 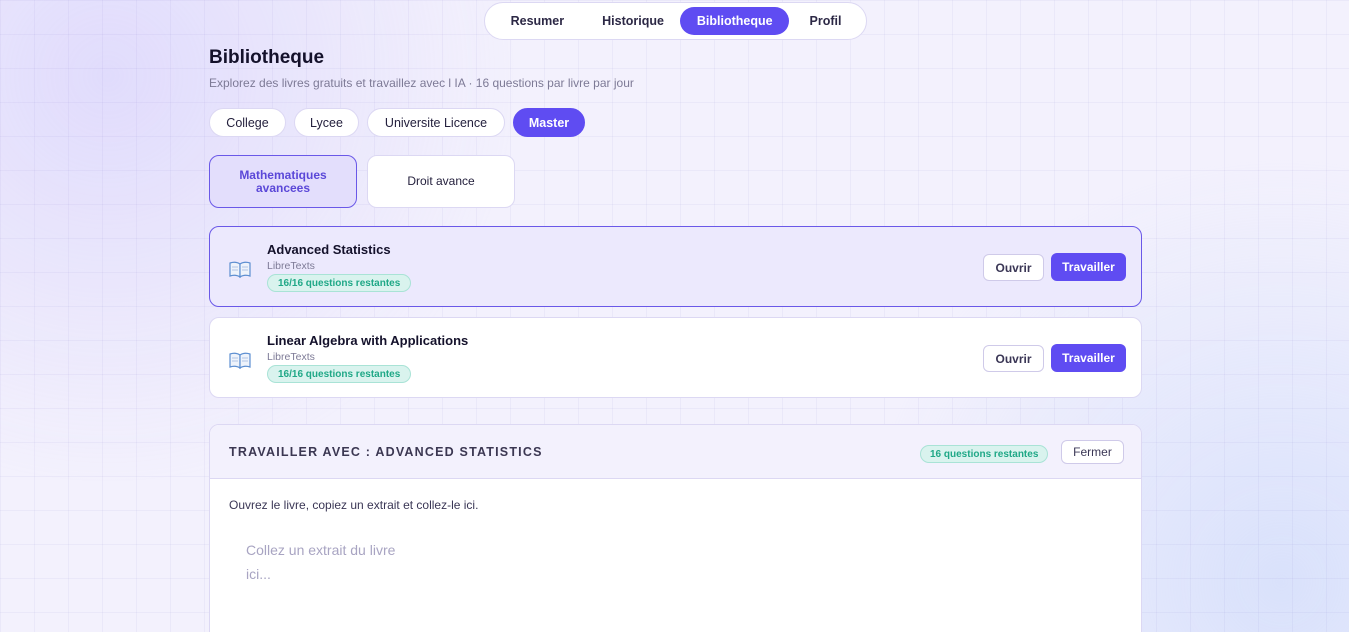 I want to click on subject-card-droit-avance: Droit avance, so click(x=441, y=181).